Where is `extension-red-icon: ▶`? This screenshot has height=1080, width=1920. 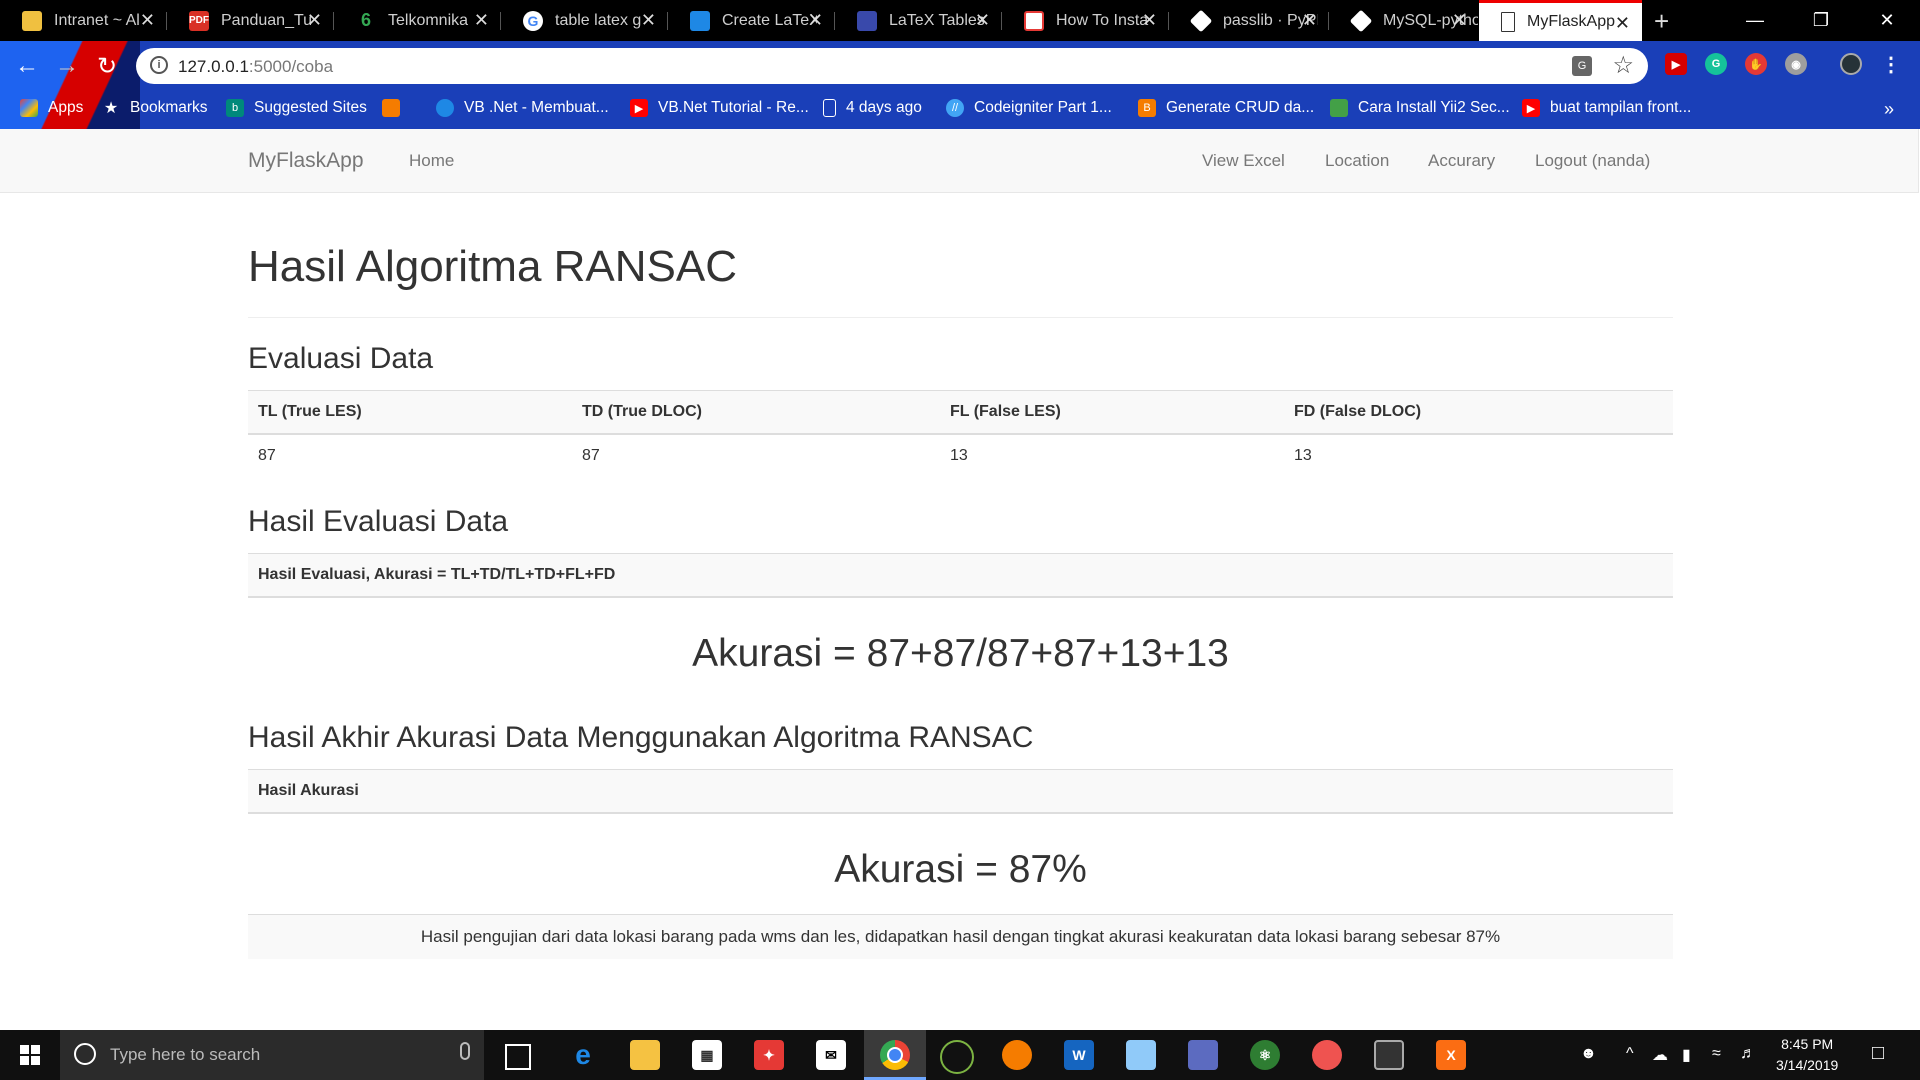
extension-red-icon: ▶ is located at coordinates (1676, 64).